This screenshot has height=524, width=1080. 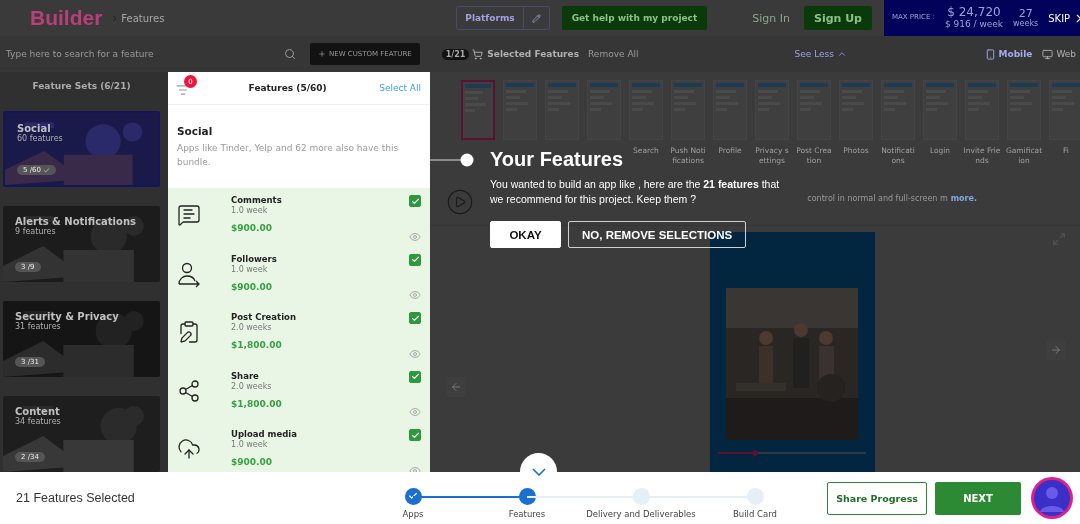 I want to click on features-selected-summary: 21 Features Selected, so click(x=76, y=498).